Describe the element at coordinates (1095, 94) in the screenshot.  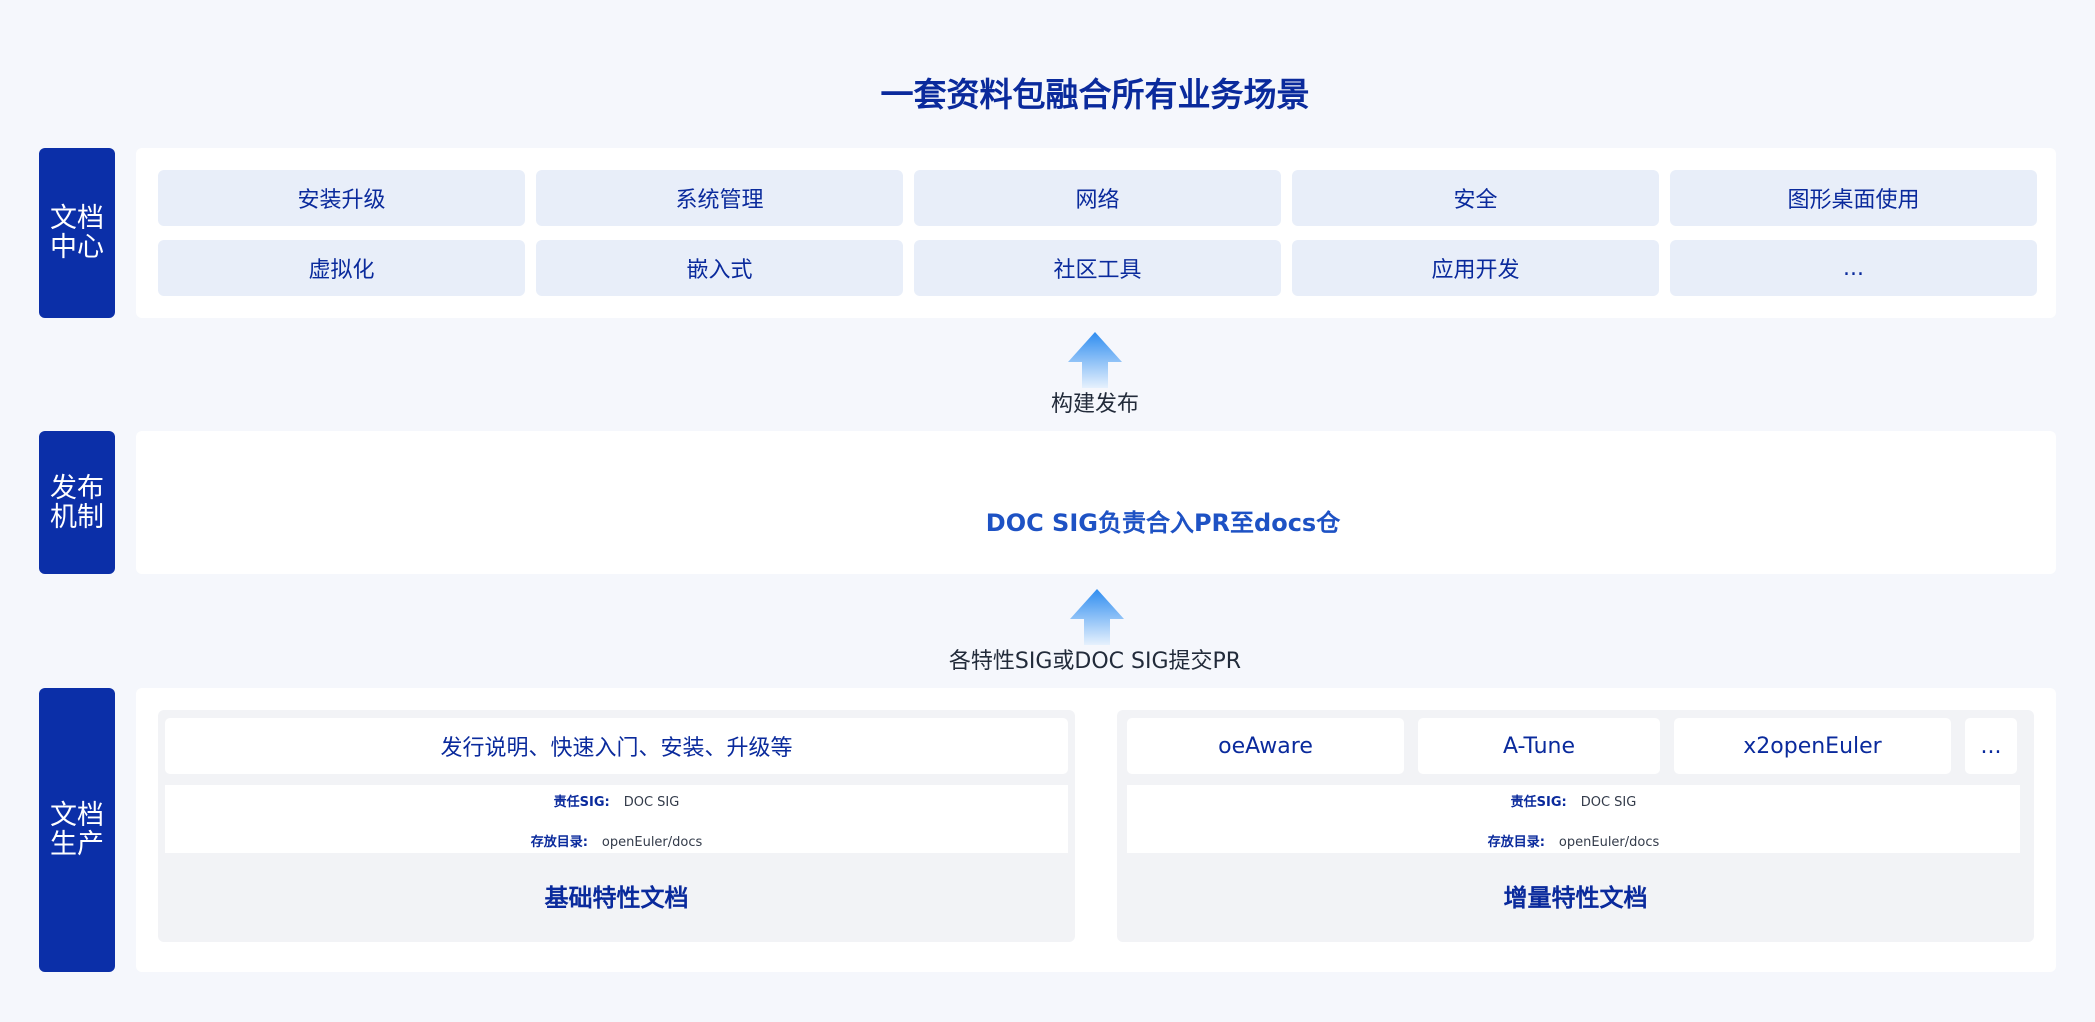
I see `diagram-title: 一套资料包融合所有业务场景` at that location.